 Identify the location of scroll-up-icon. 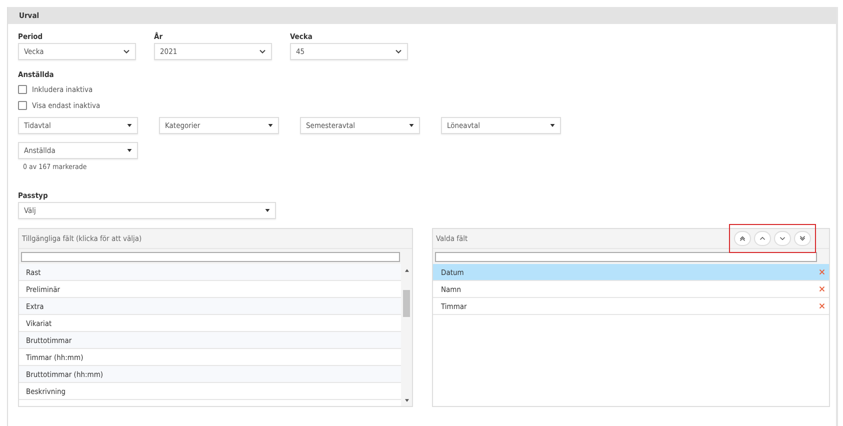
(406, 270).